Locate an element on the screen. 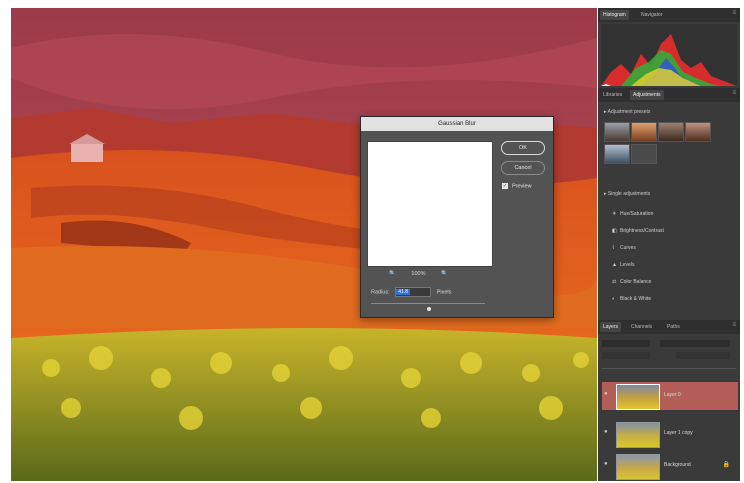 The width and height of the screenshot is (744, 483). lock-icon: 🔒 is located at coordinates (726, 465).